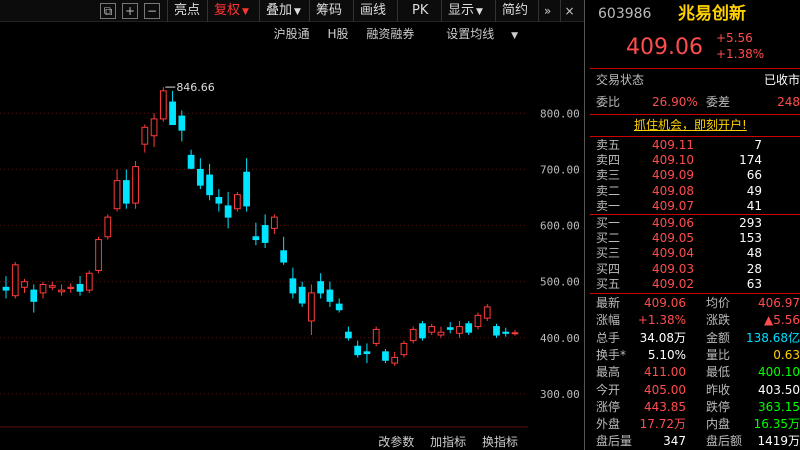 The image size is (800, 450). I want to click on bid-row: 买三 409.04 48, so click(695, 253).